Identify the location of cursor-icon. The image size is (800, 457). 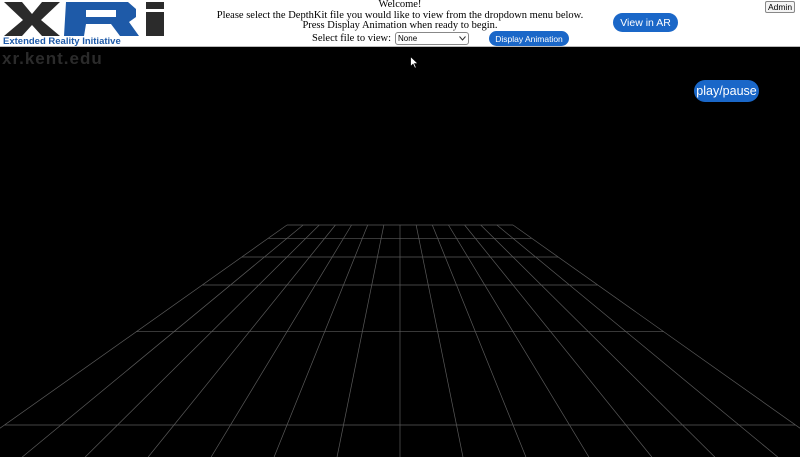
(414, 62).